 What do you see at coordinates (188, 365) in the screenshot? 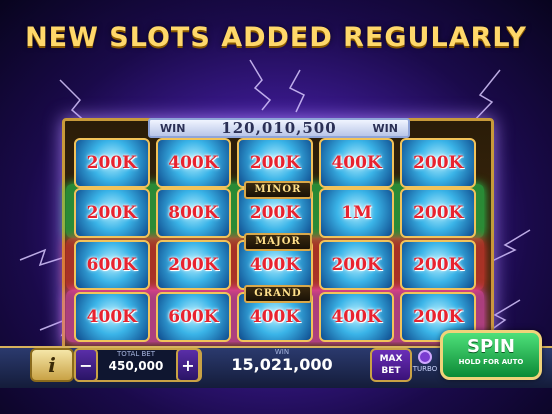
I see `increase-bet-button: +` at bounding box center [188, 365].